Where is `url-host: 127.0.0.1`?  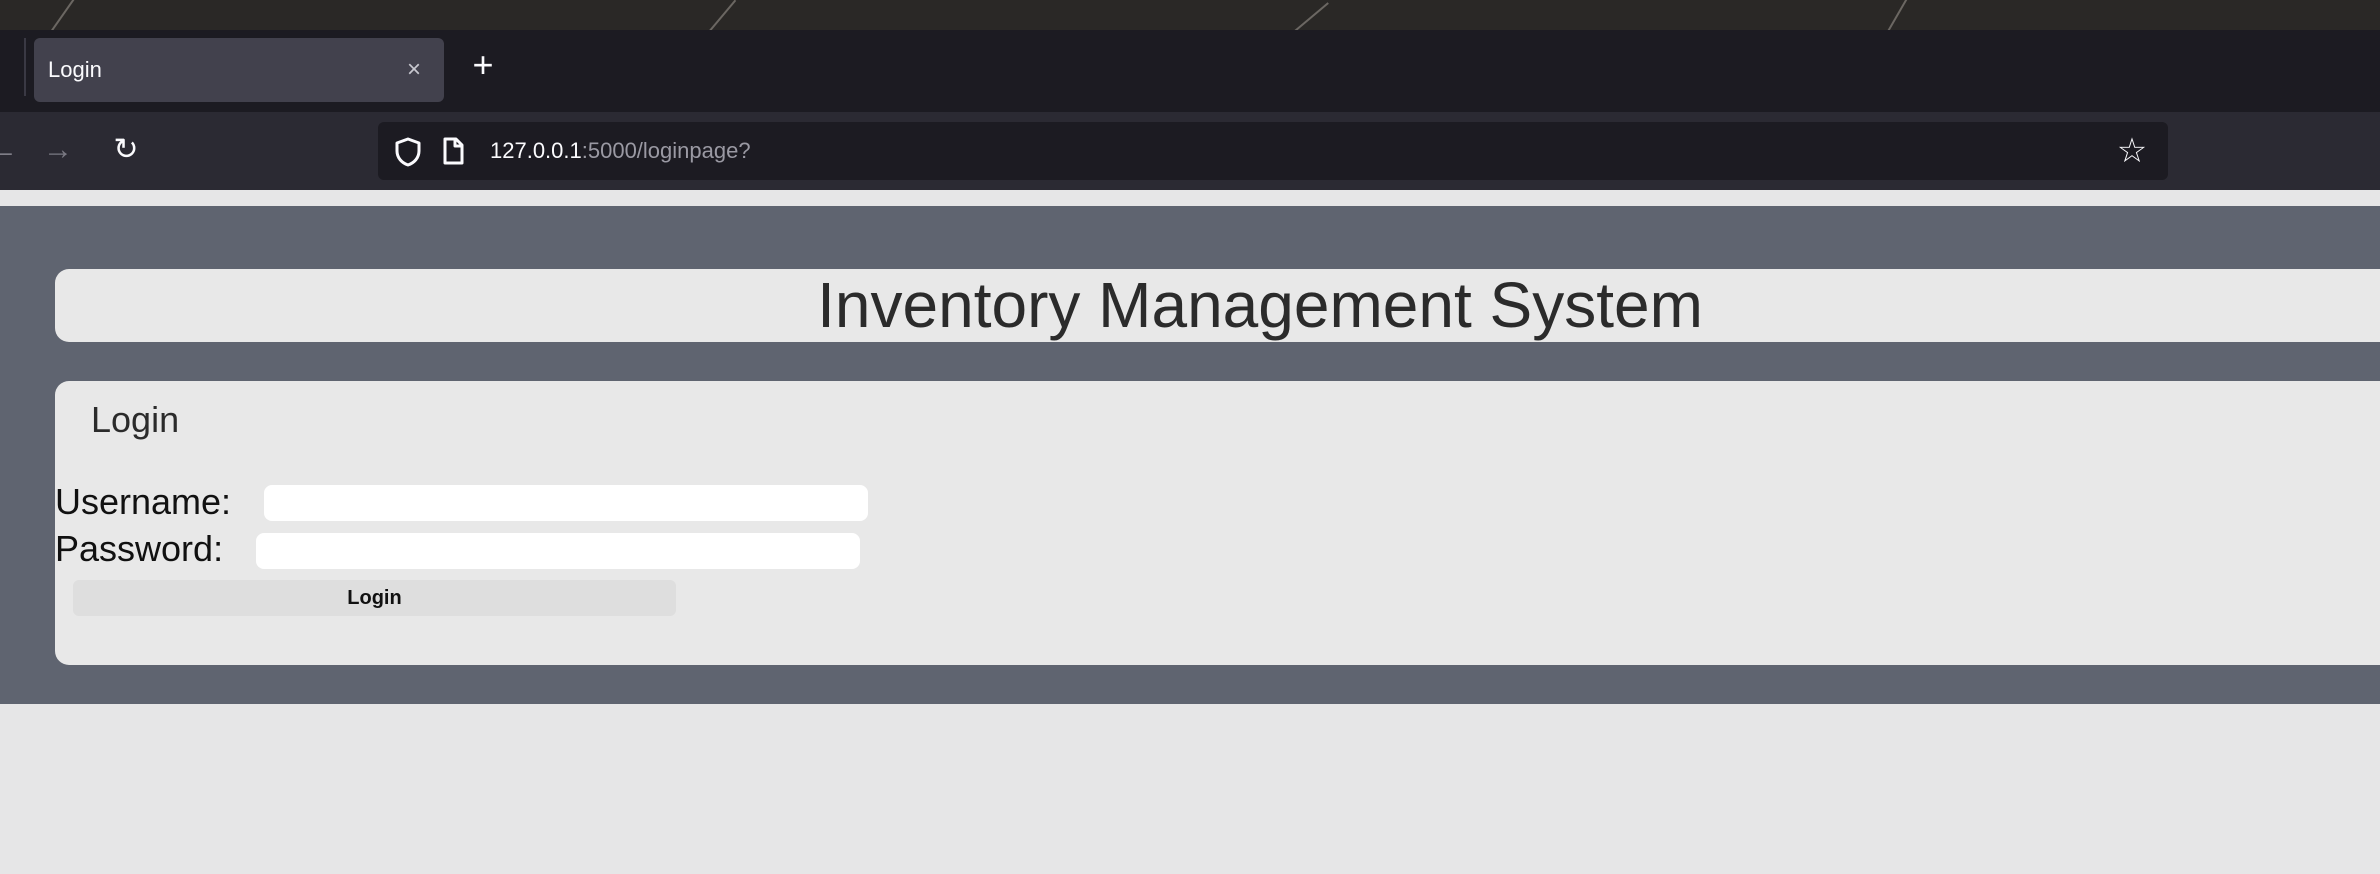 url-host: 127.0.0.1 is located at coordinates (536, 150).